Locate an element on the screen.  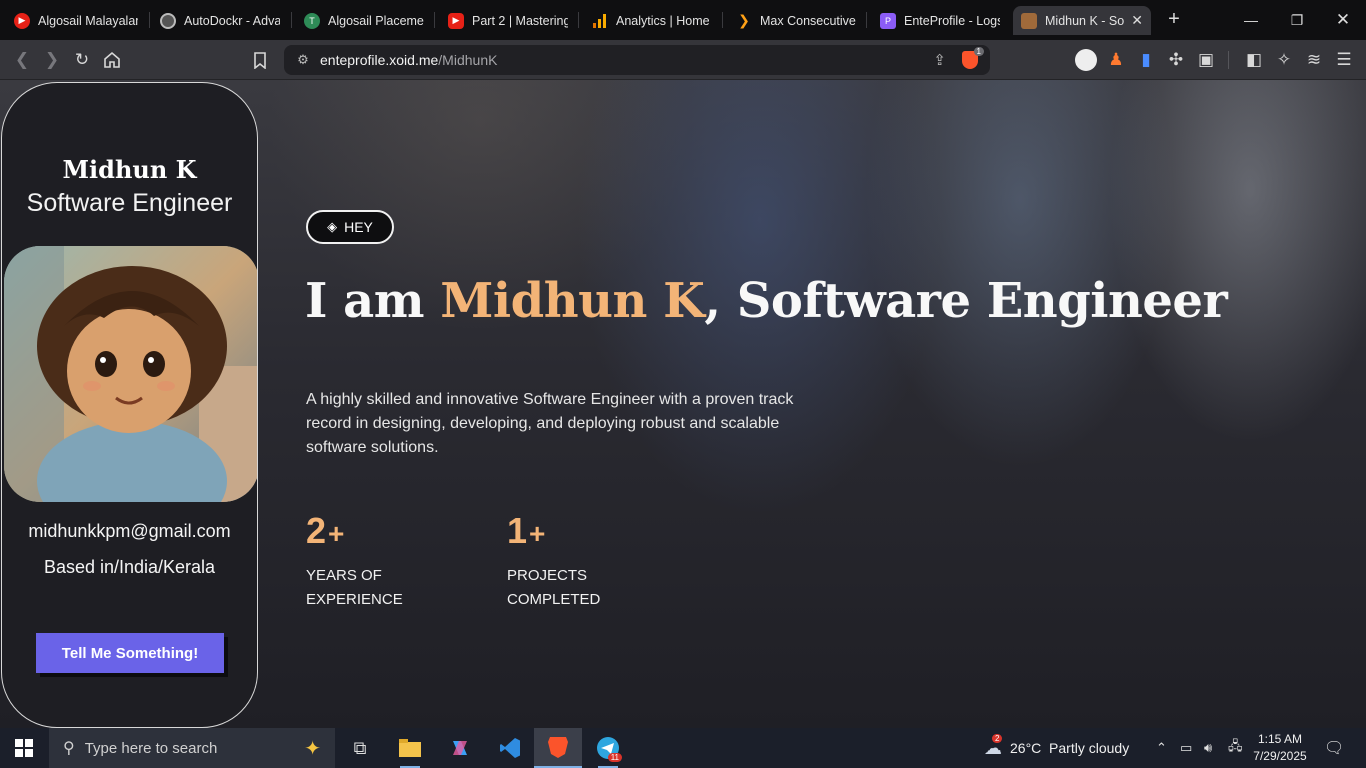
stat-label-line2: Experience is located at coordinates (354, 599).